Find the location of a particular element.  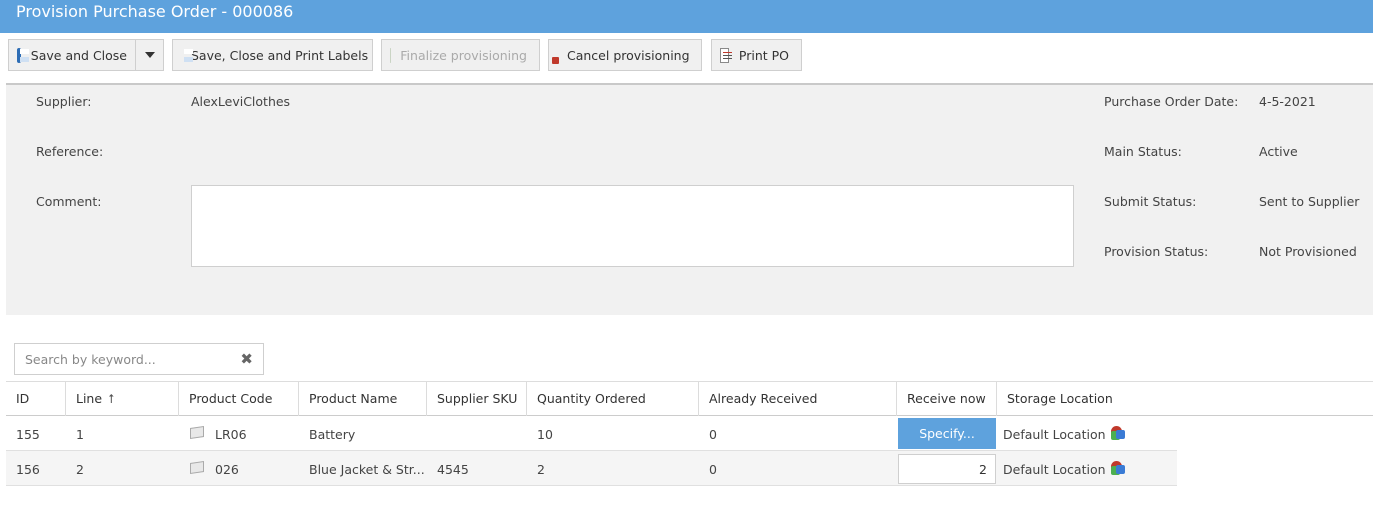

po-date-value: 4-5-2021 is located at coordinates (1287, 101).